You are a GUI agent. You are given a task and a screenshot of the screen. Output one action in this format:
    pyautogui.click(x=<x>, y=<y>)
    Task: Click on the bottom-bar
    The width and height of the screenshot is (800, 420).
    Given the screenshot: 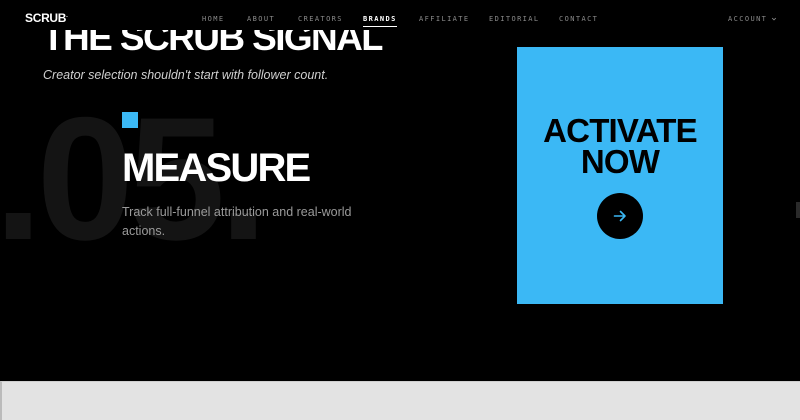 What is the action you would take?
    pyautogui.click(x=400, y=400)
    